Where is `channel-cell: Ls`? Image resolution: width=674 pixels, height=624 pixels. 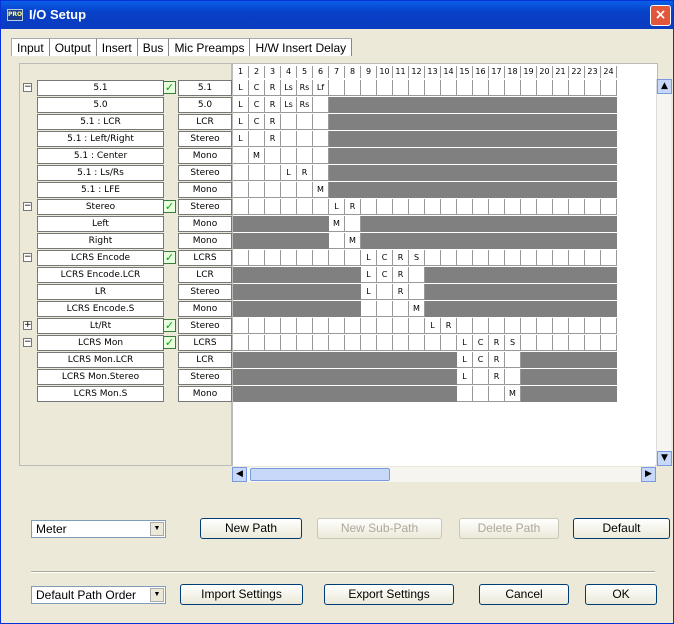
channel-cell: Ls is located at coordinates (289, 105).